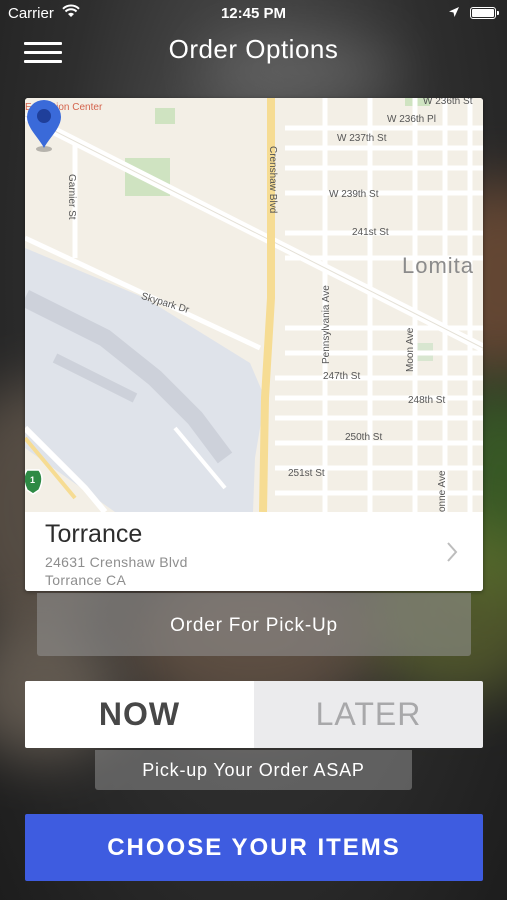  I want to click on map-street-label: 250th St, so click(364, 437).